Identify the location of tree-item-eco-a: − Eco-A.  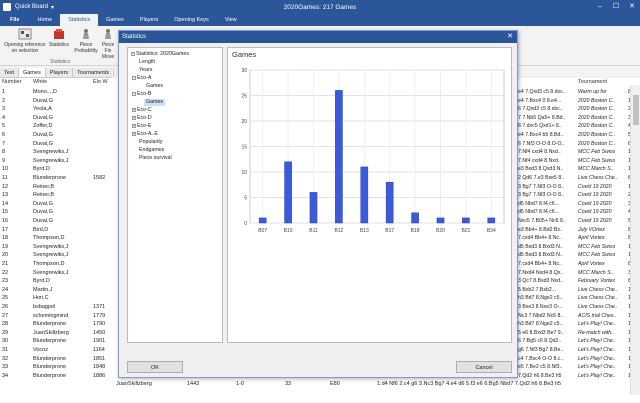
(141, 78).